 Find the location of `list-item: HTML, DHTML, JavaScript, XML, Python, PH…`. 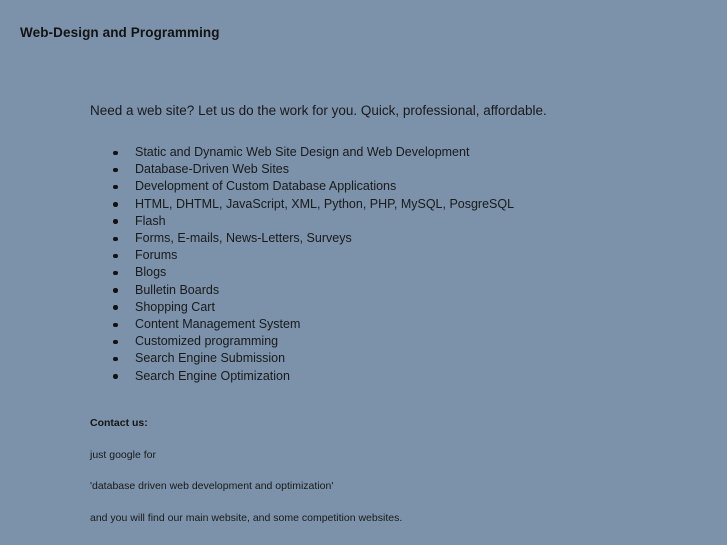

list-item: HTML, DHTML, JavaScript, XML, Python, PH… is located at coordinates (313, 204).